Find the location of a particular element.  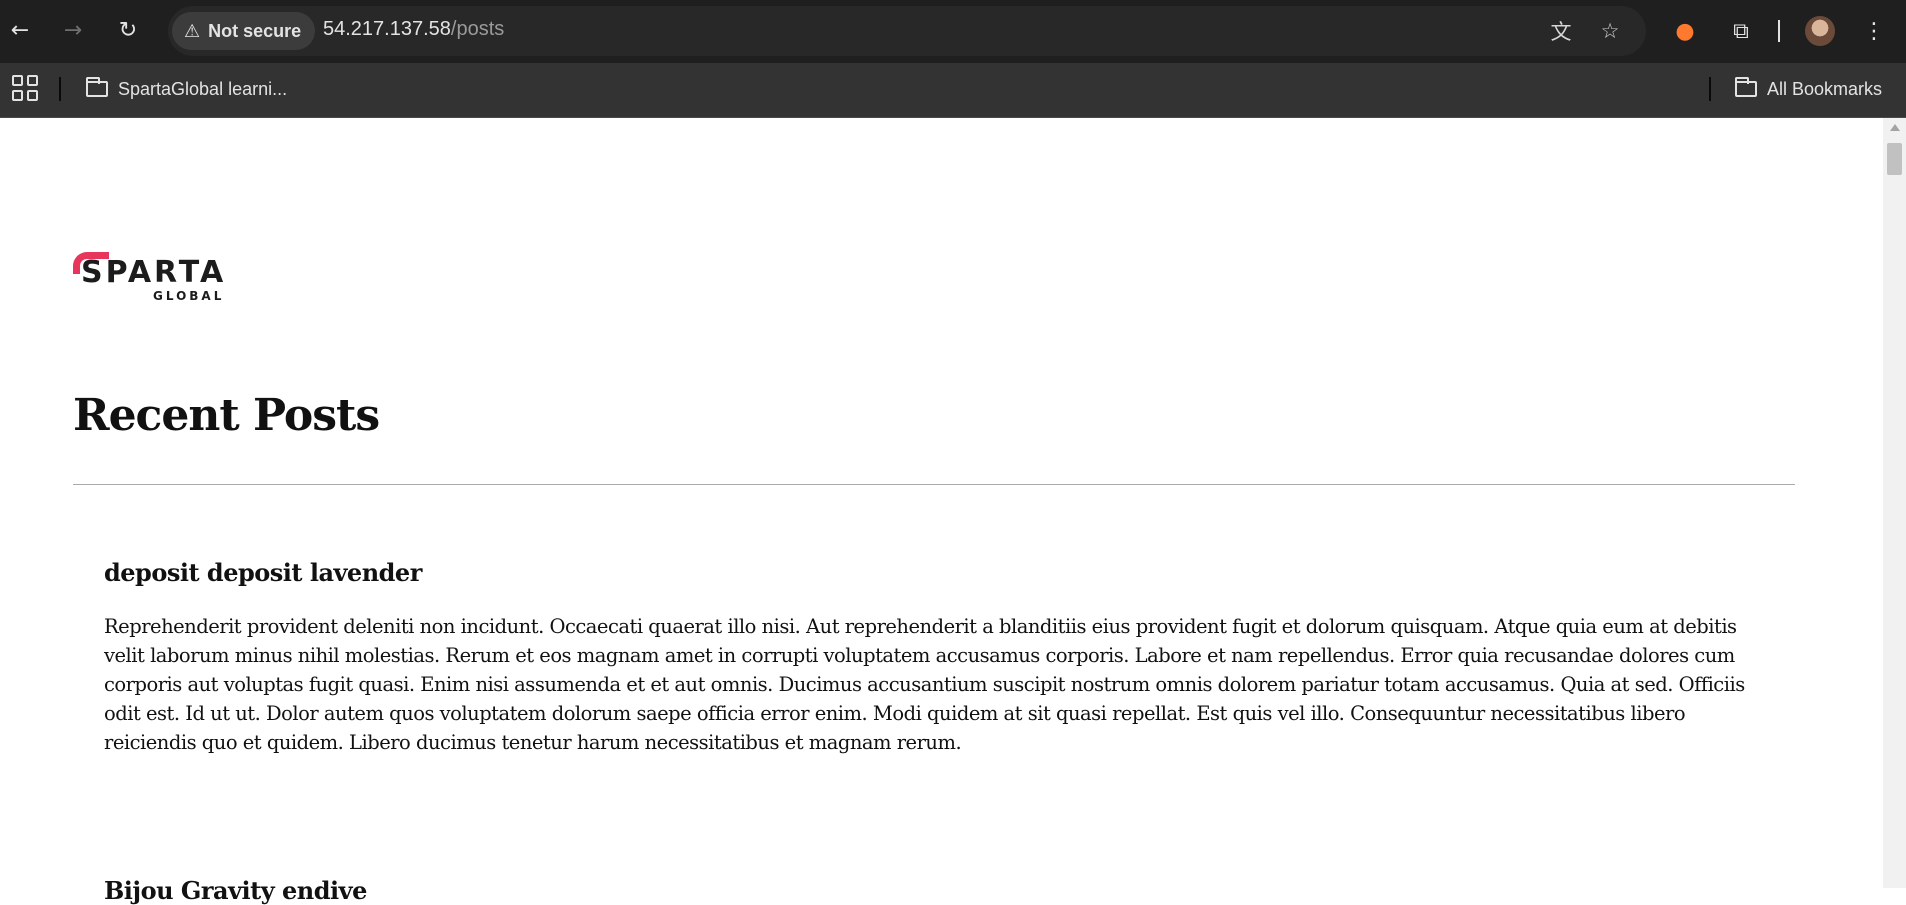

profile-avatar is located at coordinates (1820, 31).